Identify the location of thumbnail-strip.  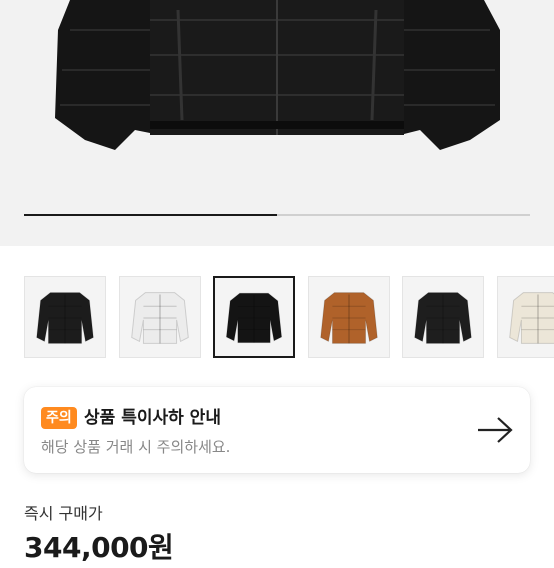
(289, 317).